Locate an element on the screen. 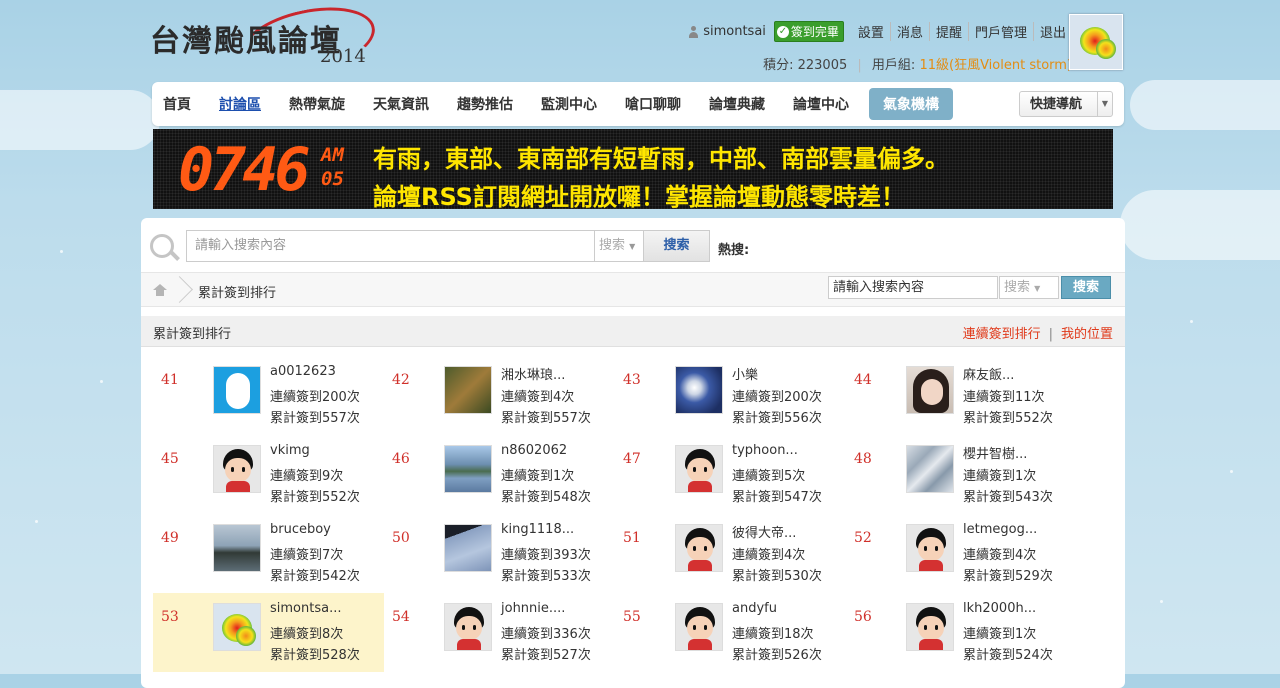  member-name-link: vkimg is located at coordinates (290, 450).